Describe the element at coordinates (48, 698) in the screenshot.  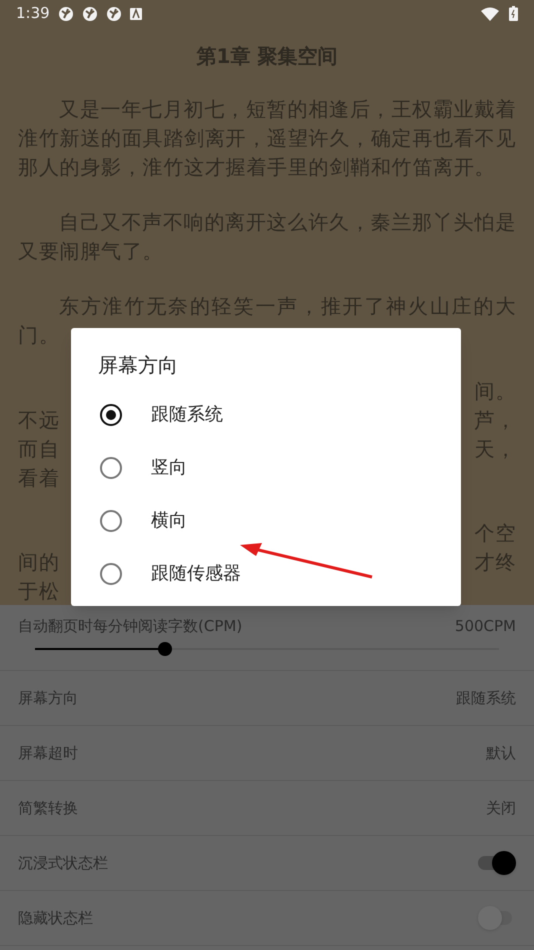
I see `setting-label: 屏幕方向` at that location.